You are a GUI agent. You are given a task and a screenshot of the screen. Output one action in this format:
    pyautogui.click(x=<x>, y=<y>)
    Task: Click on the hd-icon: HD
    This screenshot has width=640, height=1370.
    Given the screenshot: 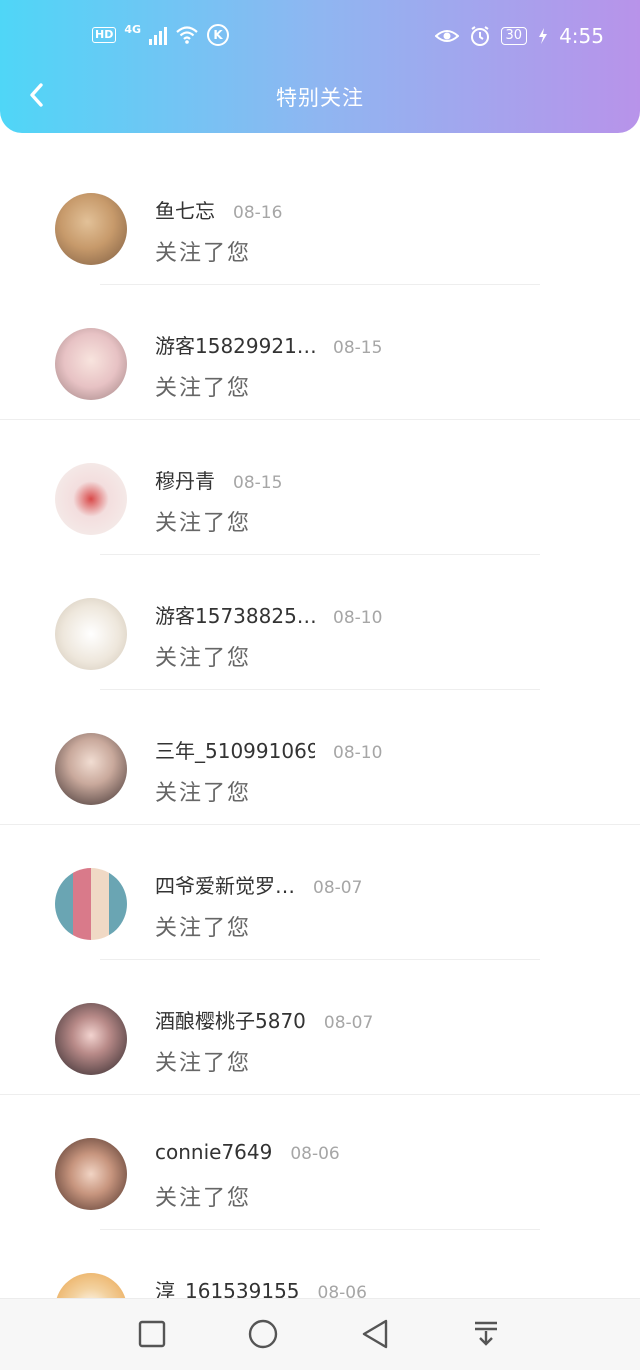 What is the action you would take?
    pyautogui.click(x=104, y=35)
    